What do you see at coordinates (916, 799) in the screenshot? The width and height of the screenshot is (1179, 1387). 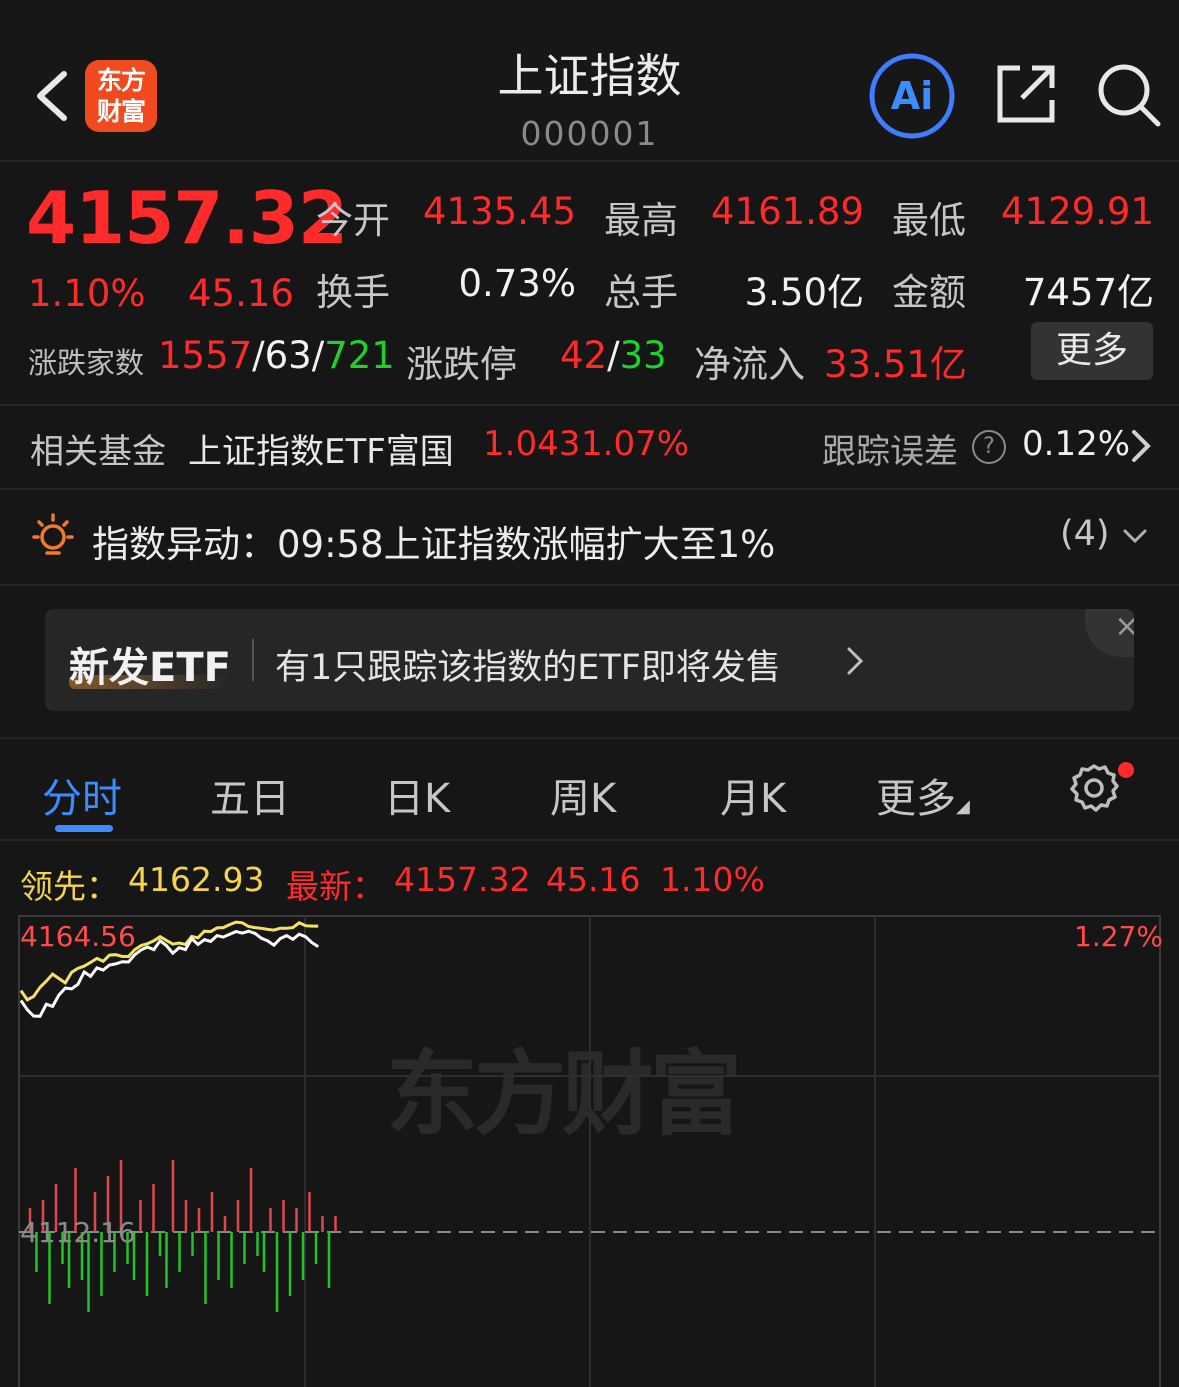 I see `tab-more-label: 更多` at bounding box center [916, 799].